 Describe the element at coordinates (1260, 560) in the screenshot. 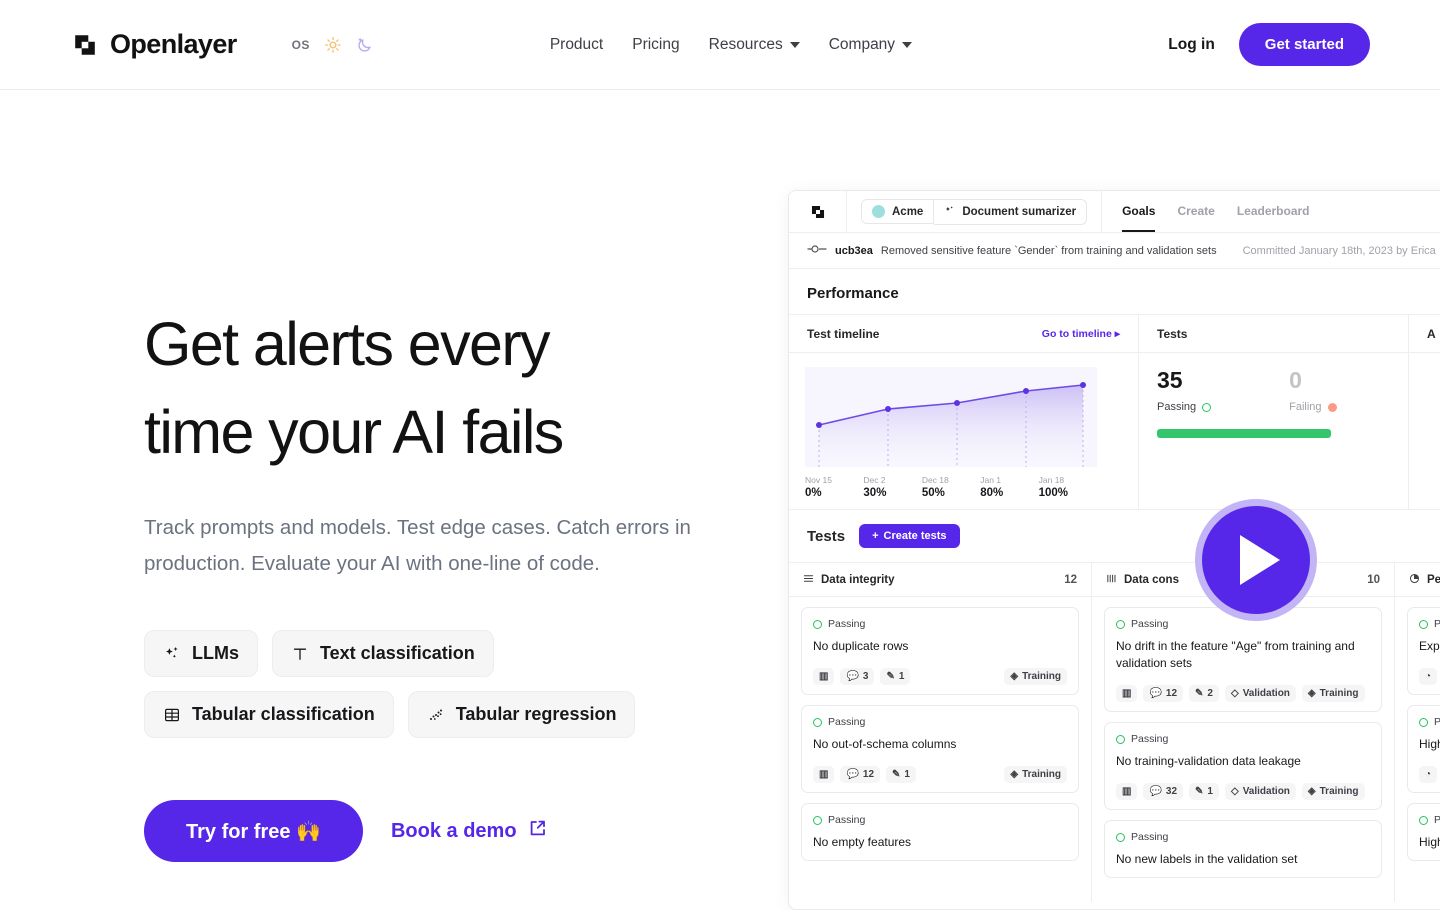

I see `play-icon` at that location.